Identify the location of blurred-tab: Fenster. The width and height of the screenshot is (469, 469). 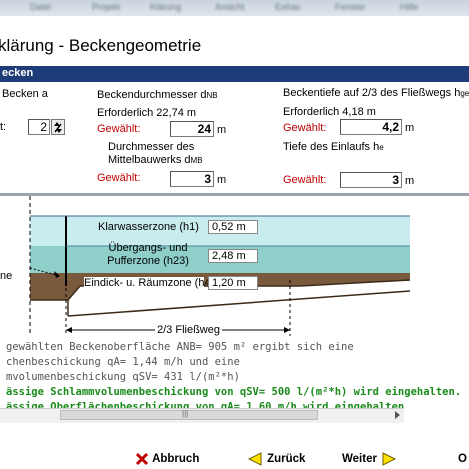
(350, 7).